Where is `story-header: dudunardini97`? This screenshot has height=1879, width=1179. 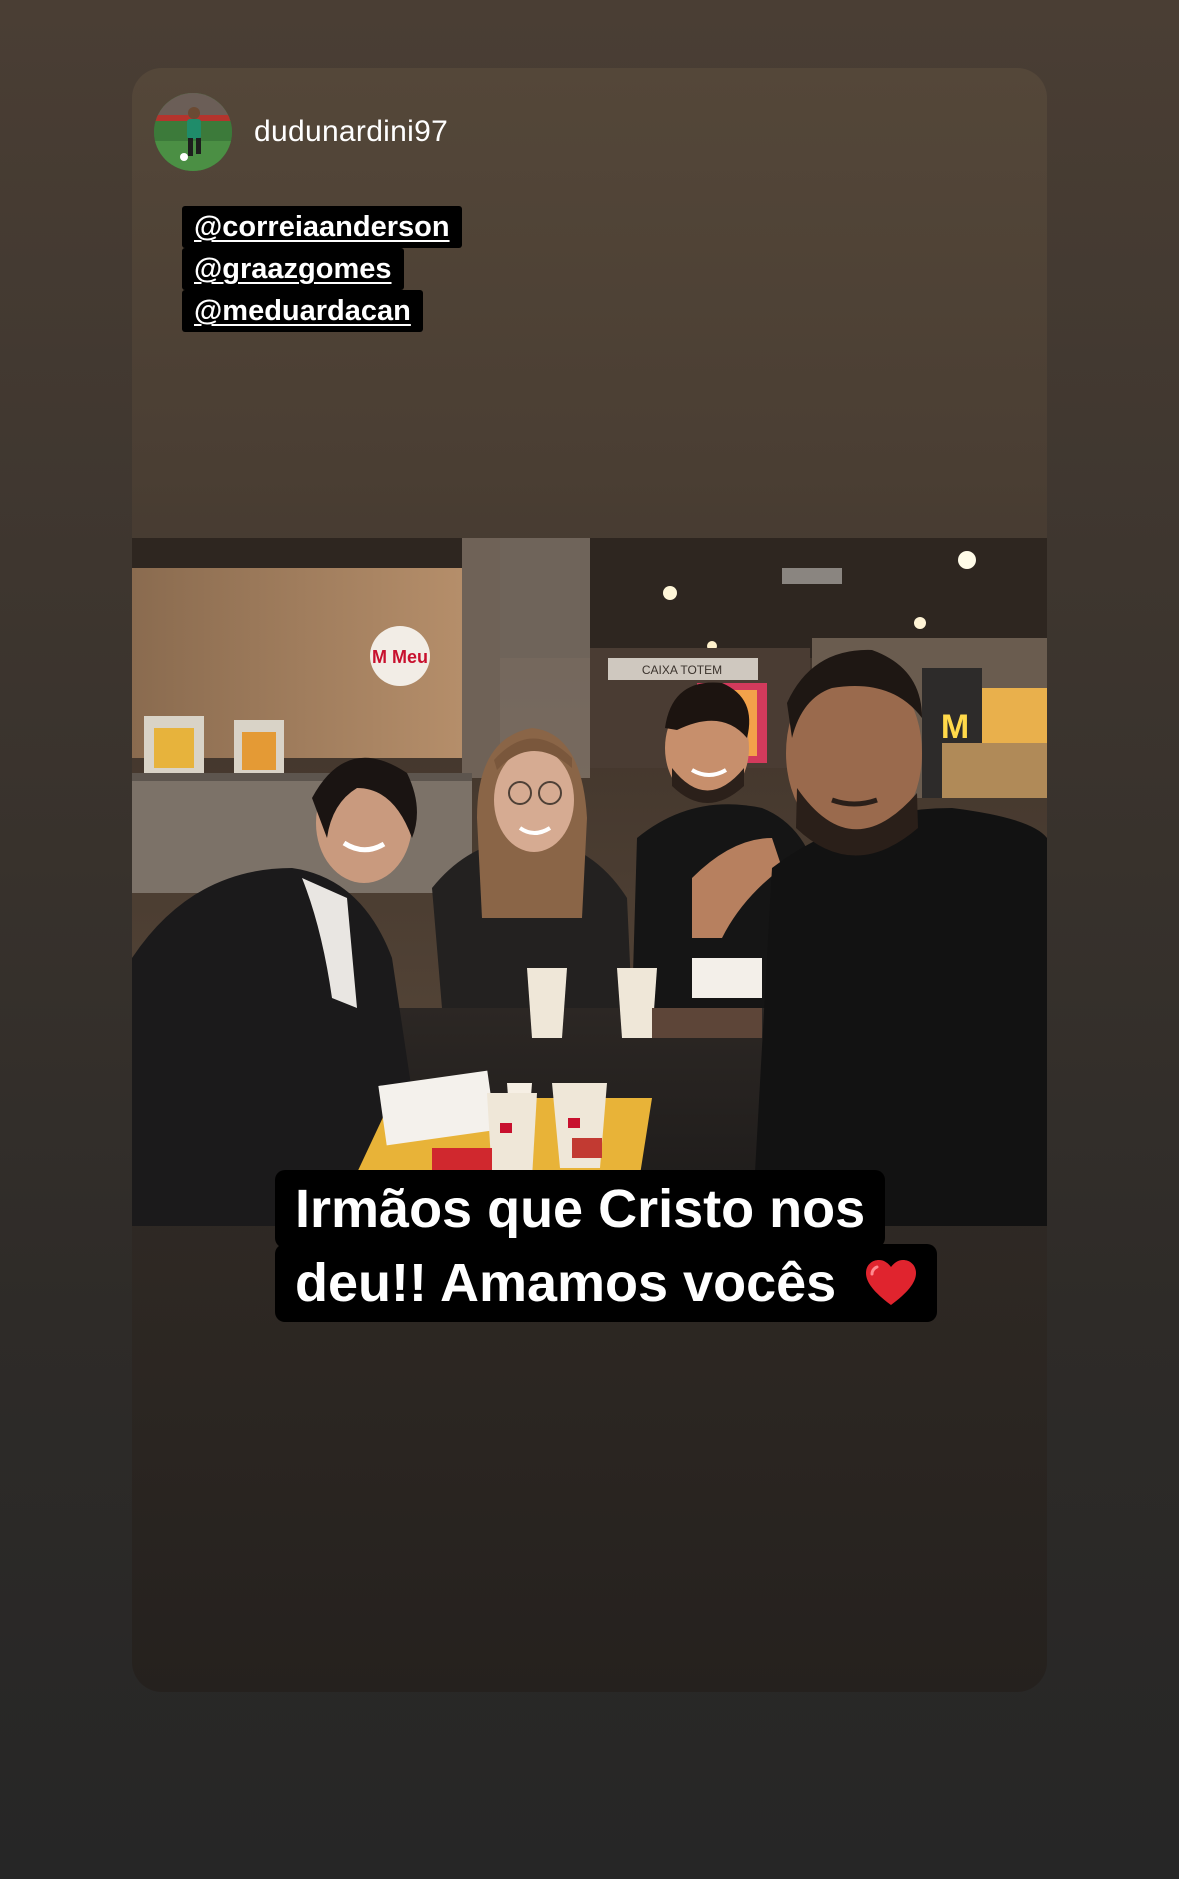
story-header: dudunardini97 is located at coordinates (301, 132).